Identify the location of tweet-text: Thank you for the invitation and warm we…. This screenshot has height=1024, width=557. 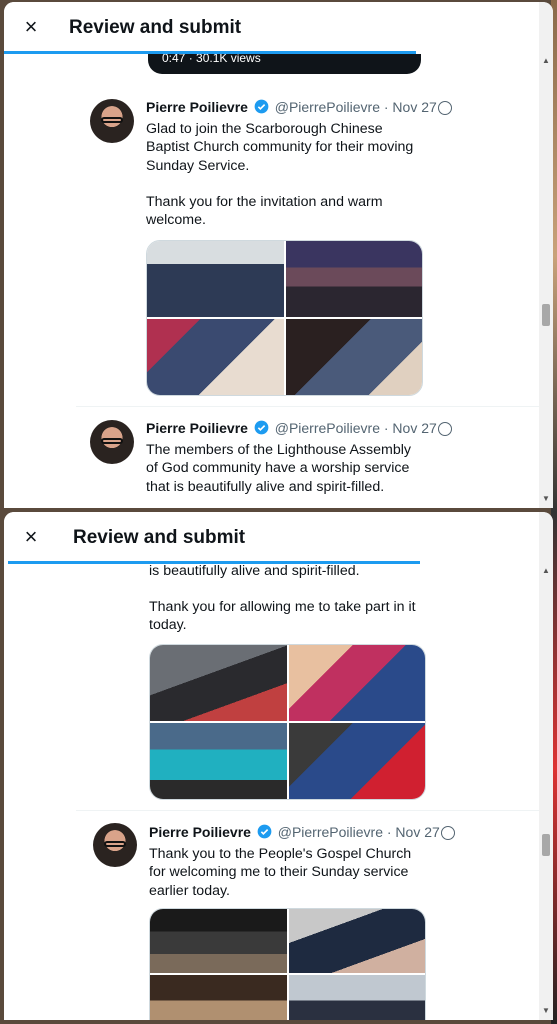
(264, 211).